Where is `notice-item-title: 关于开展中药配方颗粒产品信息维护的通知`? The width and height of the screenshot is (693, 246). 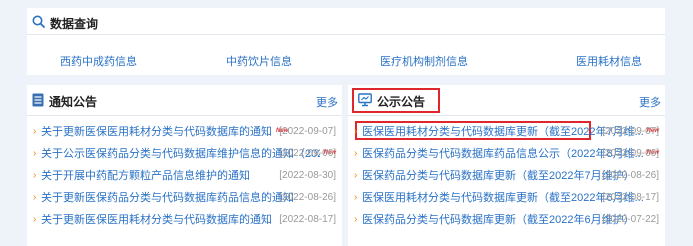
notice-item-title: 关于开展中药配方颗粒产品信息维护的通知 is located at coordinates (145, 175).